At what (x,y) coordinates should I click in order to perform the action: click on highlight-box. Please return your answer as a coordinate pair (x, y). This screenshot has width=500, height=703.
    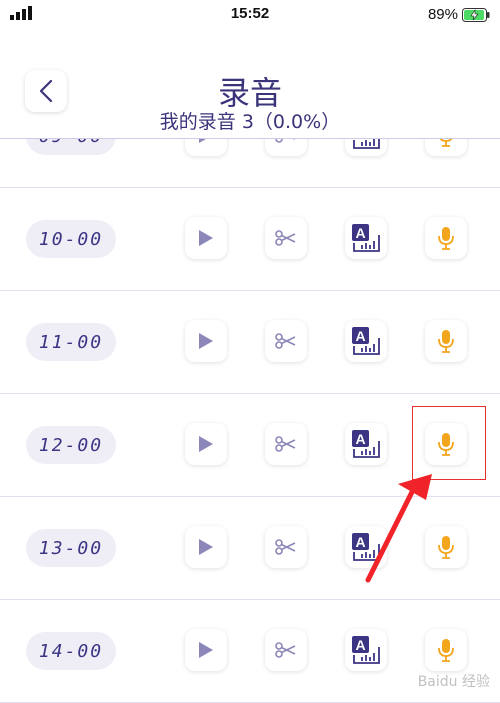
    Looking at the image, I should click on (449, 443).